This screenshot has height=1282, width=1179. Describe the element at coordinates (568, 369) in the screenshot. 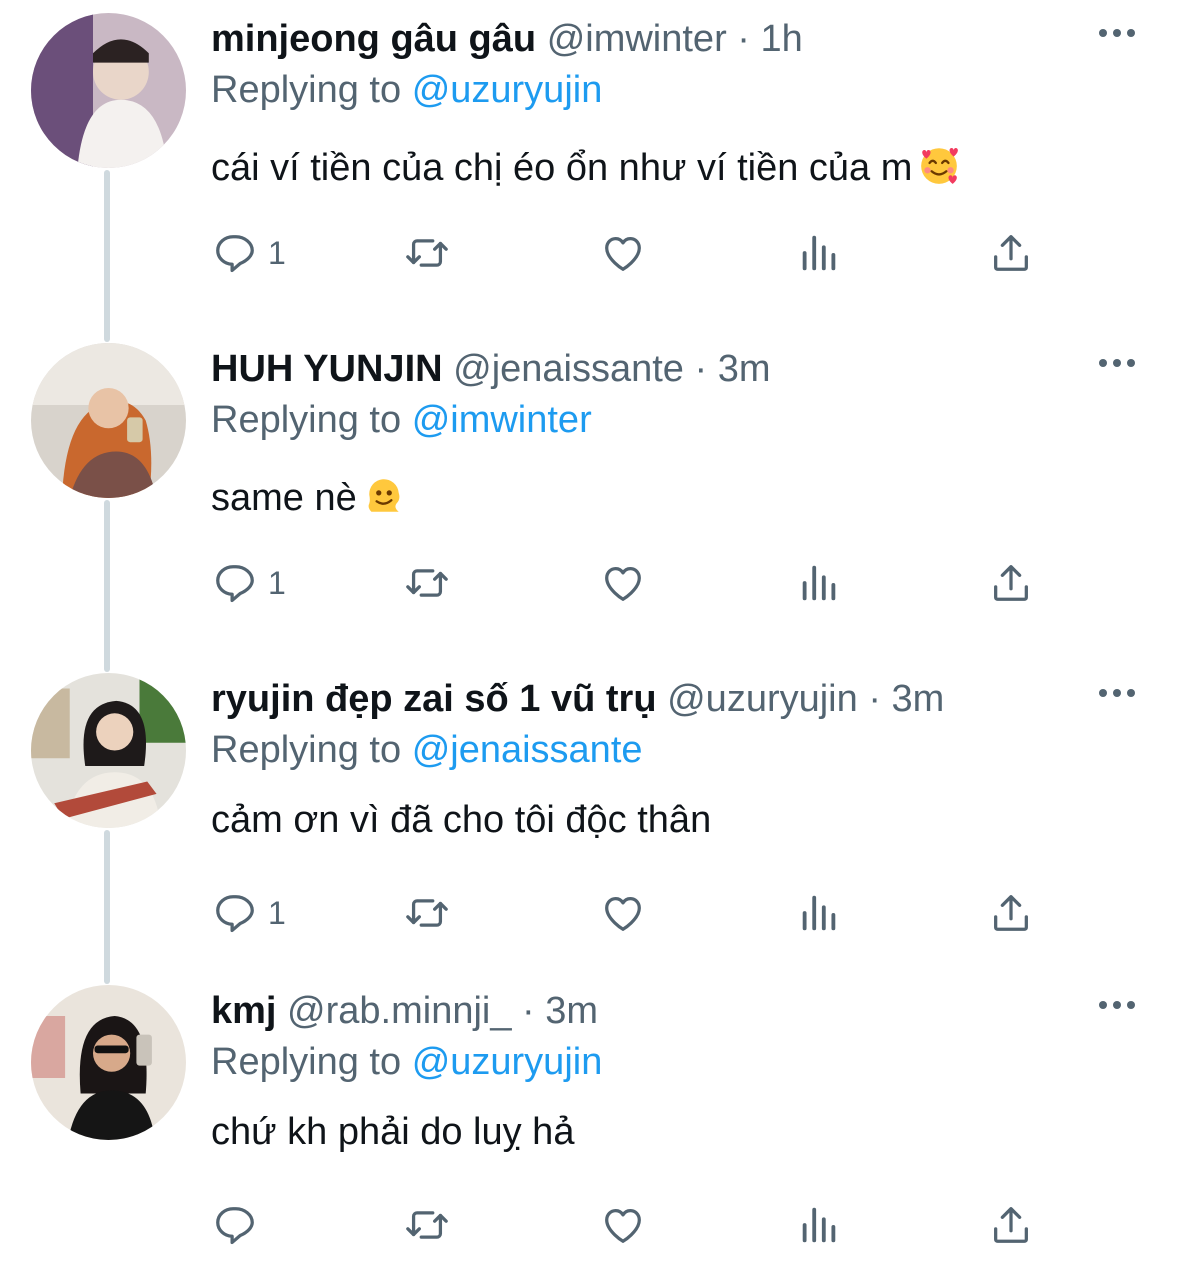

I see `user-handle: @jenaissante` at that location.